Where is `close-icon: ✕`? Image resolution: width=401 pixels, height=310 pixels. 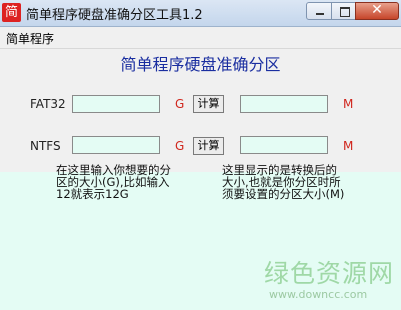 close-icon: ✕ is located at coordinates (377, 10).